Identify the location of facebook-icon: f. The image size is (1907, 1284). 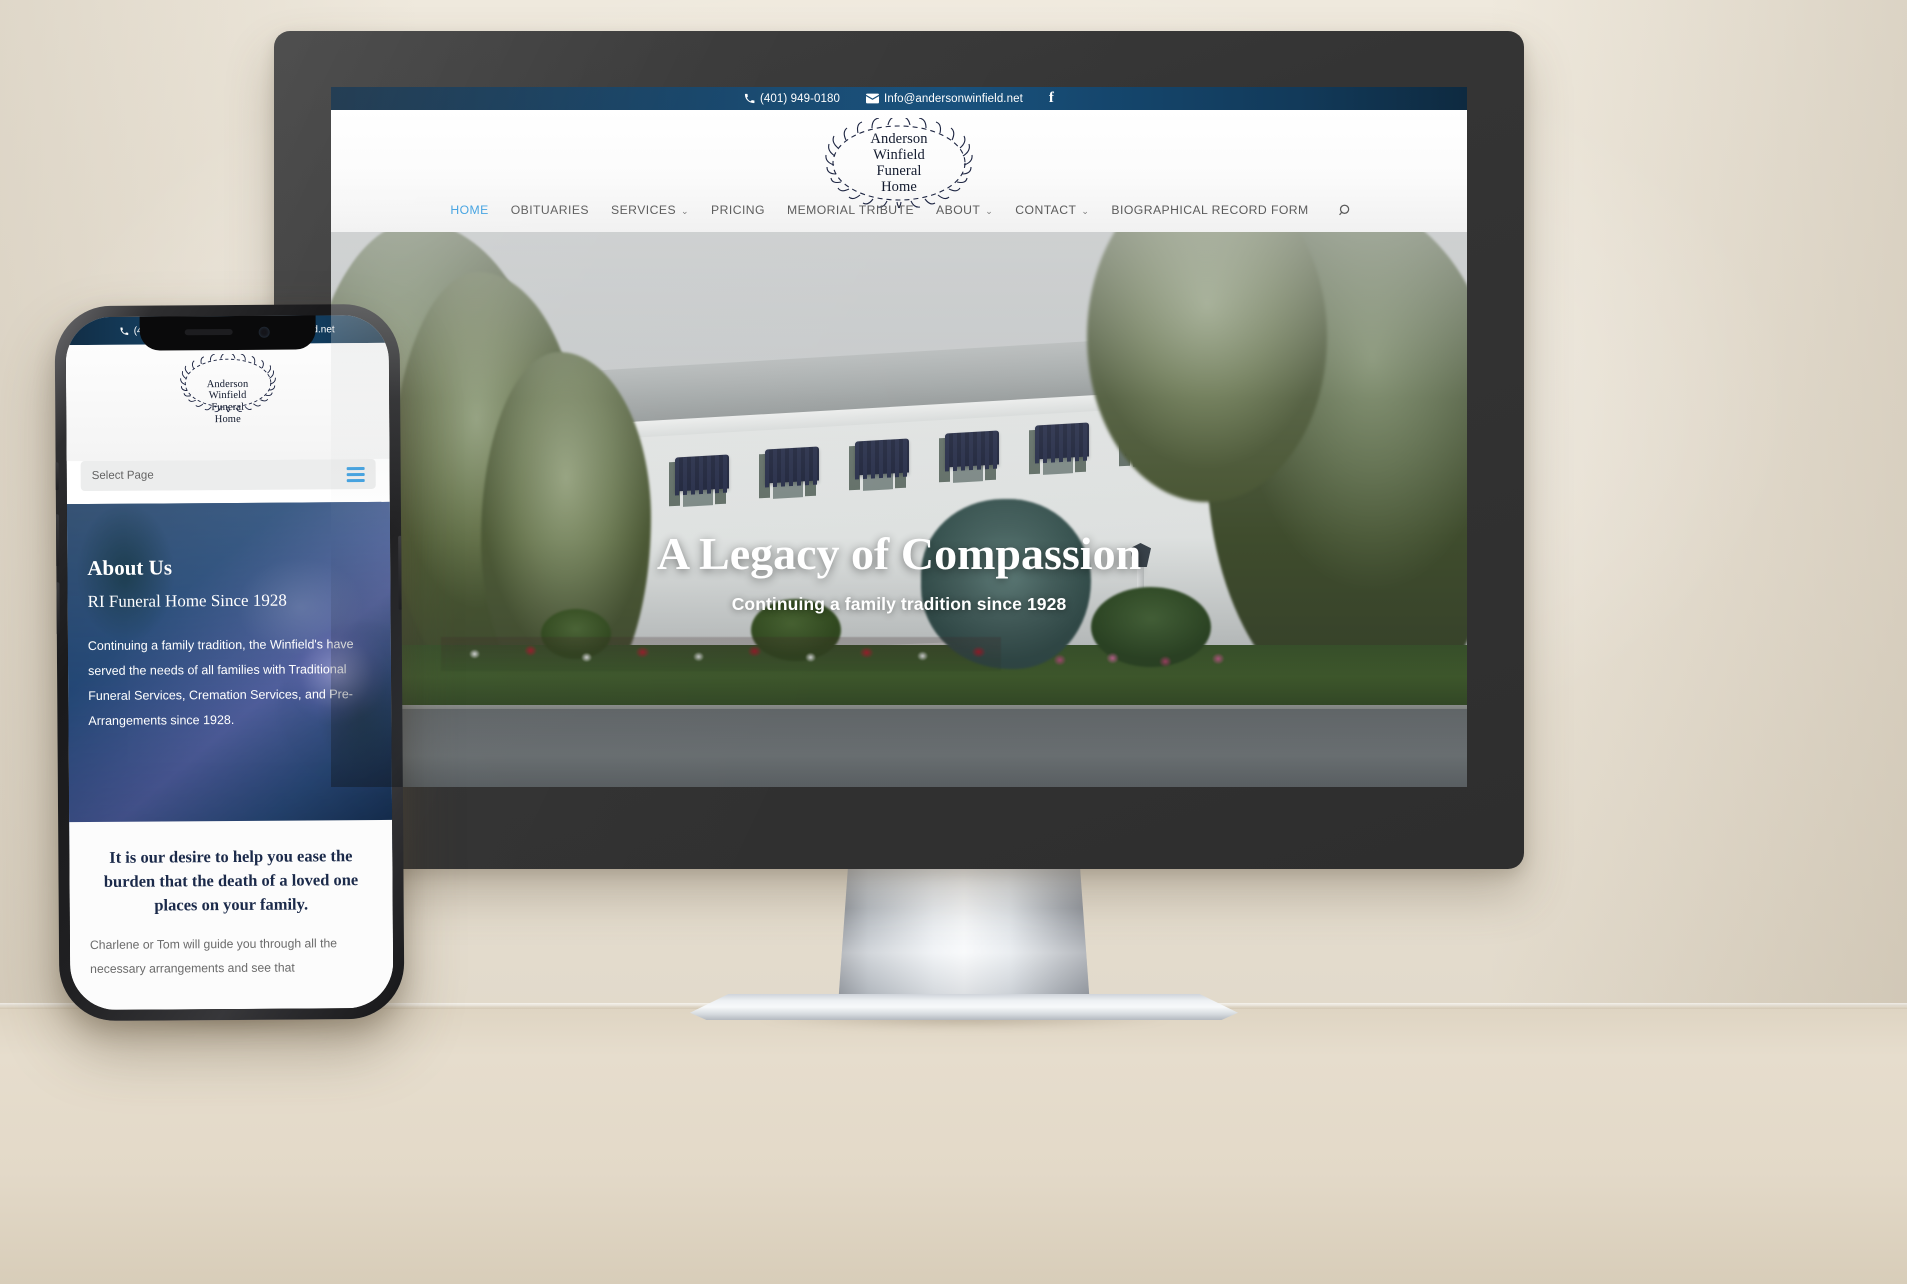
(1051, 98).